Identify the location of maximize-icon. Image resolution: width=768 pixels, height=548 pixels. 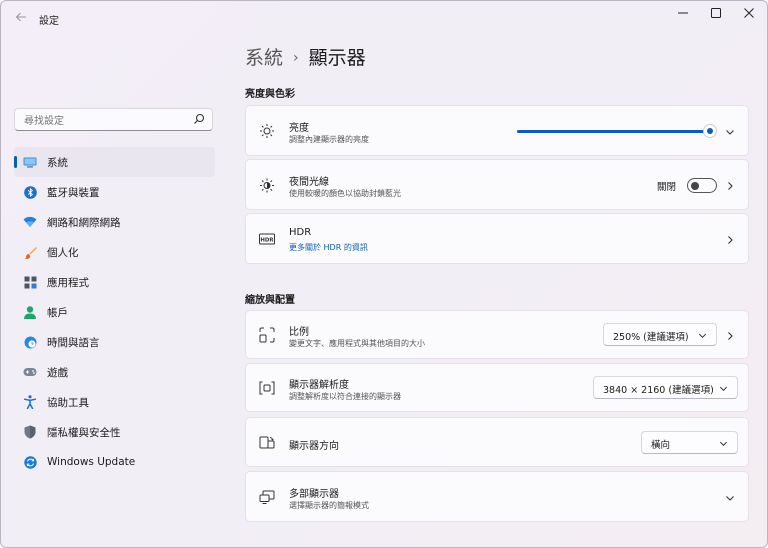
(716, 13).